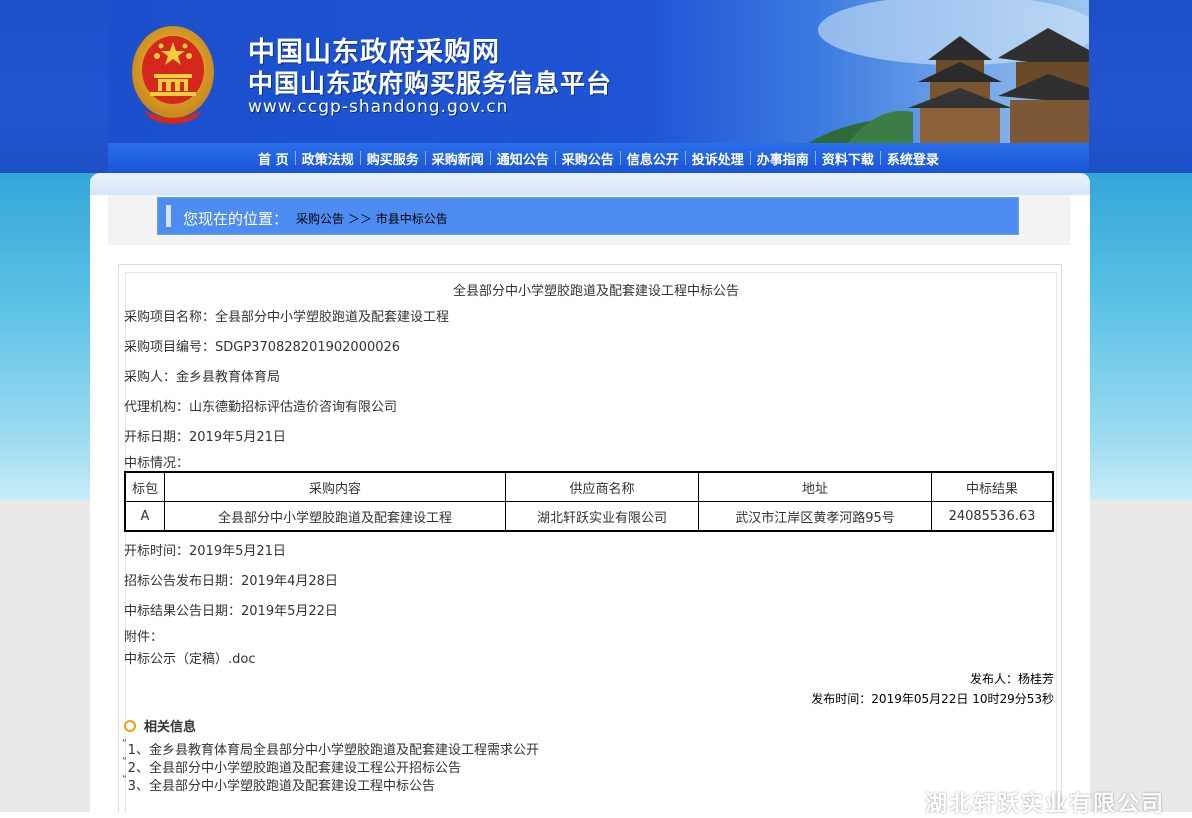 The height and width of the screenshot is (818, 1192). What do you see at coordinates (848, 158) in the screenshot?
I see `nav-downloads: 资料下载` at bounding box center [848, 158].